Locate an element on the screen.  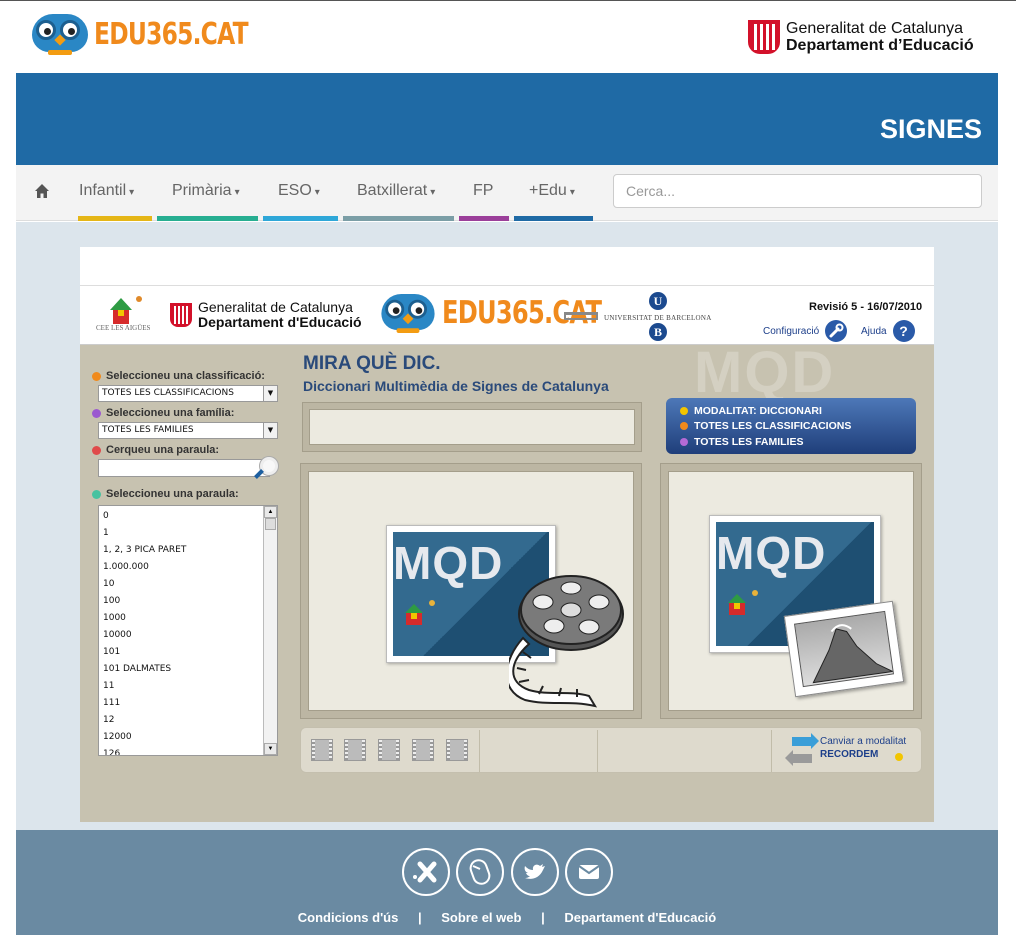
nav-underline-edu is located at coordinates (553, 218).